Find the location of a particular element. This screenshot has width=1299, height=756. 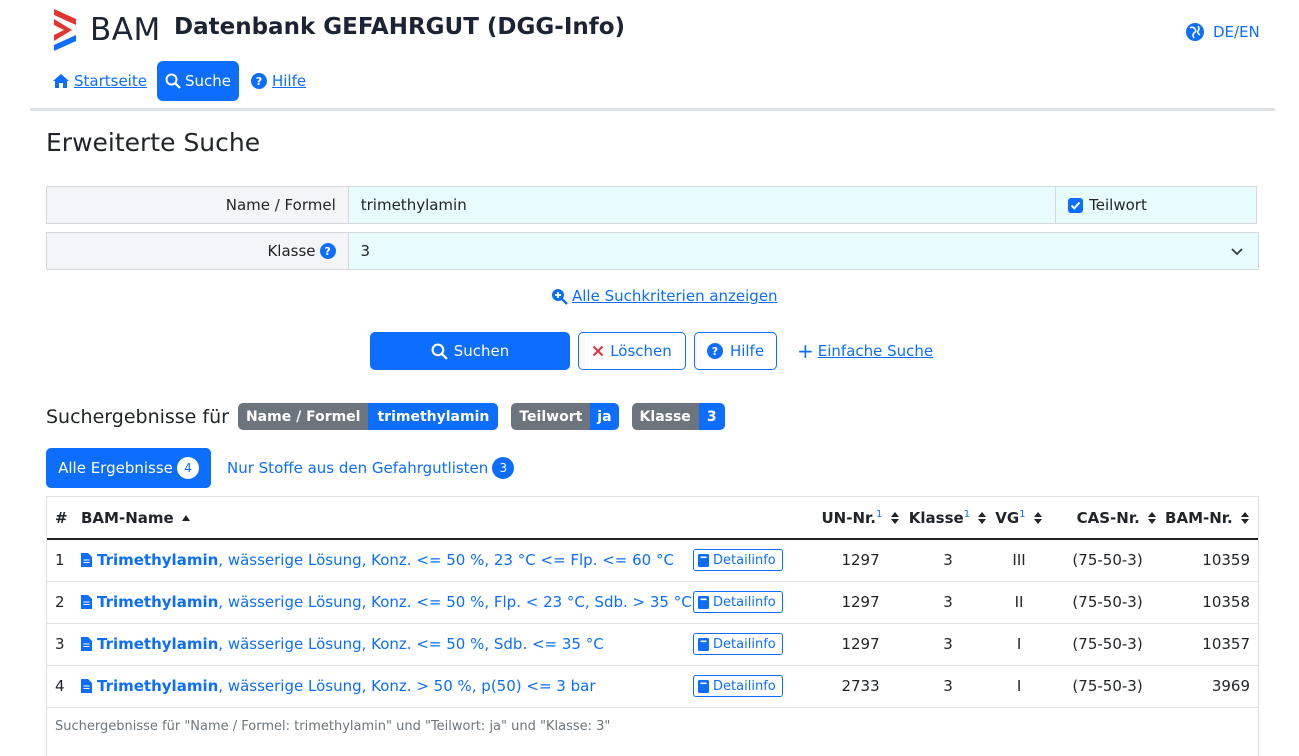

col-bam-number: BAM-Nr. is located at coordinates (1211, 518).